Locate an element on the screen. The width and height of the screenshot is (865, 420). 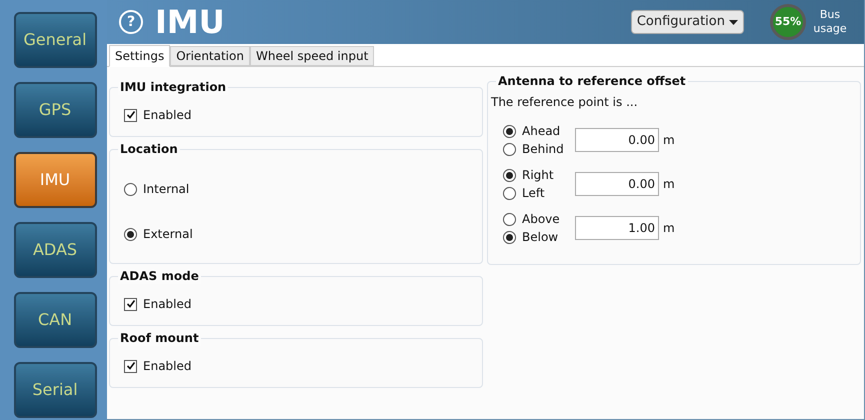
radio-label: Below is located at coordinates (540, 237).